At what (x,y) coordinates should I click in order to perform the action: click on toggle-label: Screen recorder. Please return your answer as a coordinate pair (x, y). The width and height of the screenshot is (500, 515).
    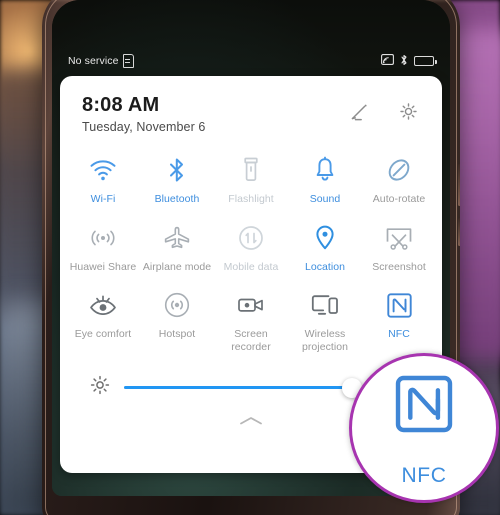
    Looking at the image, I should click on (251, 340).